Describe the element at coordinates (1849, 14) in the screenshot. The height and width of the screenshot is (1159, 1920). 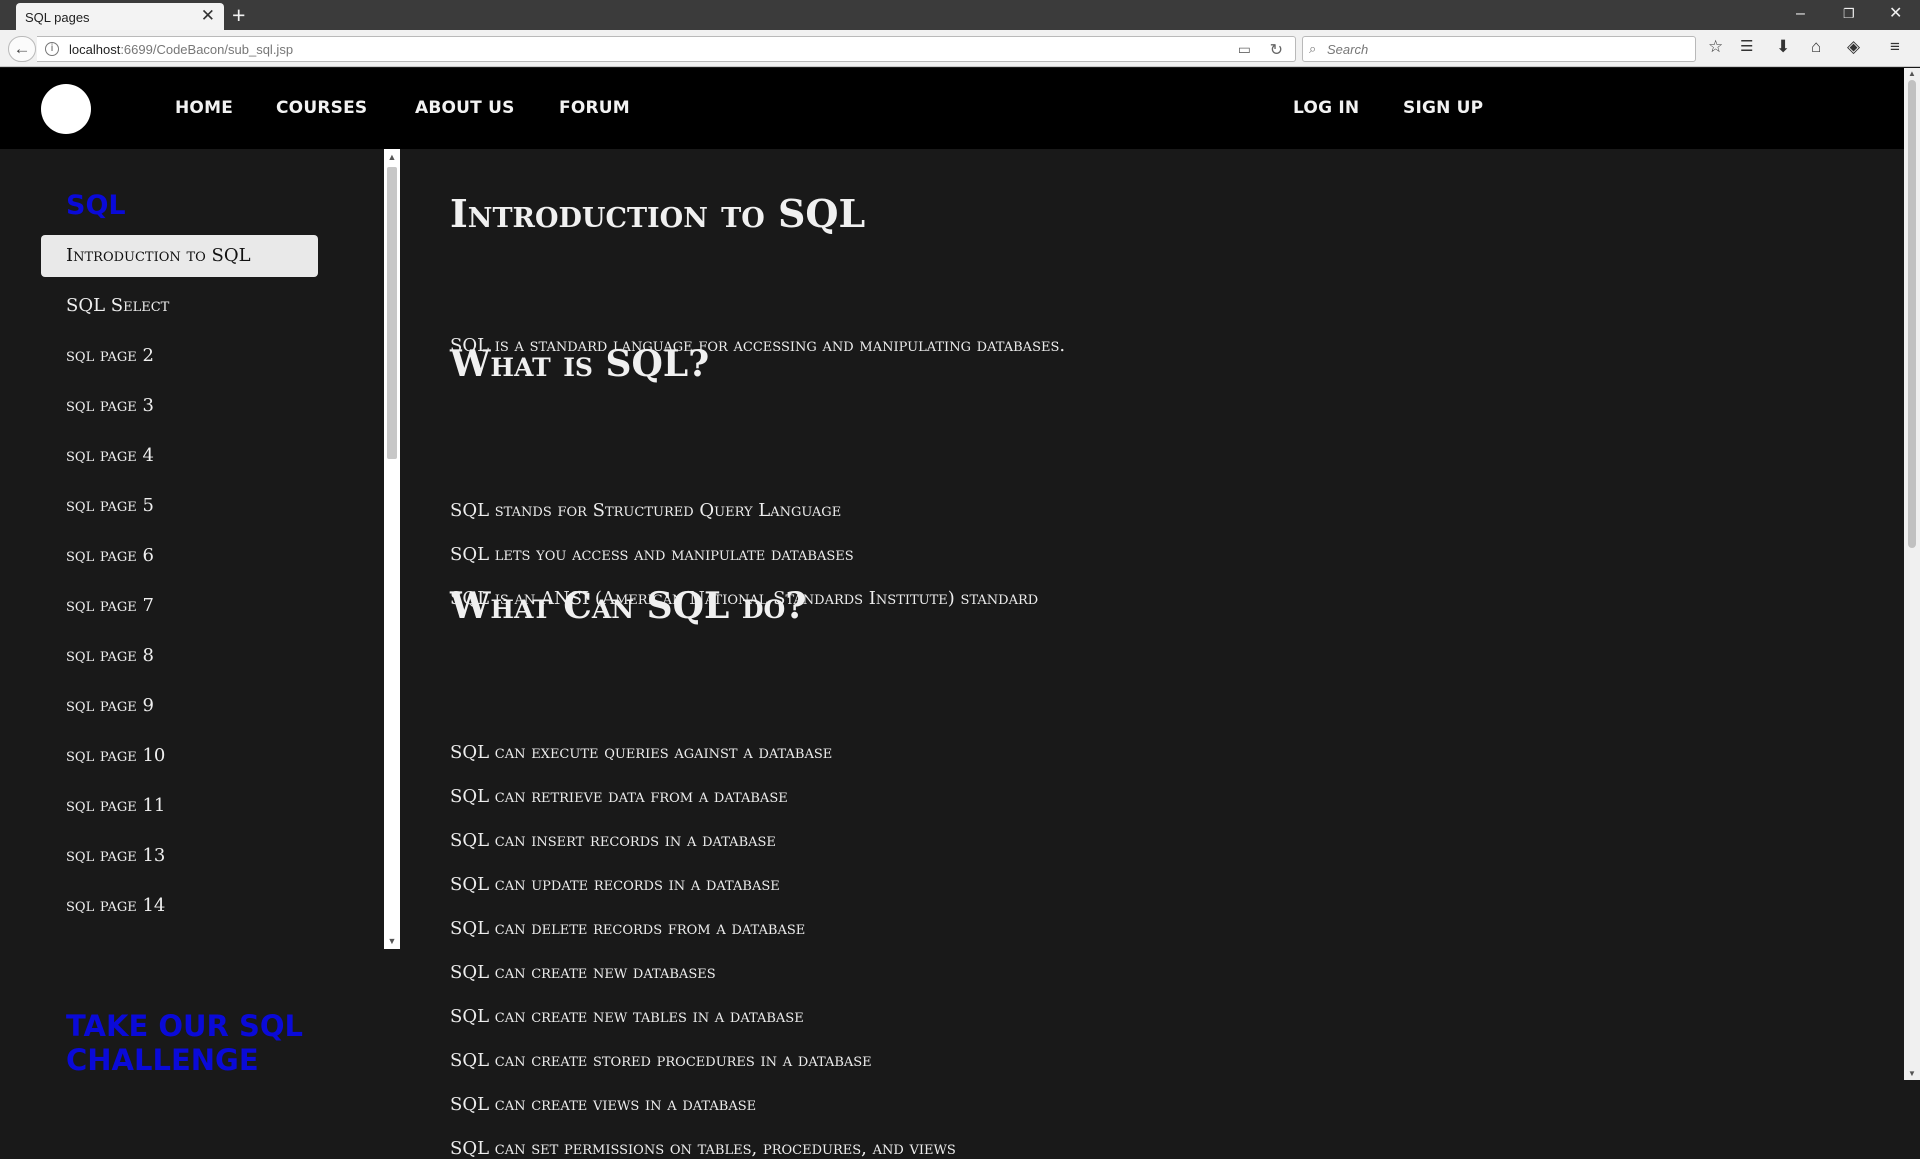
I see `restore-icon: ❐` at that location.